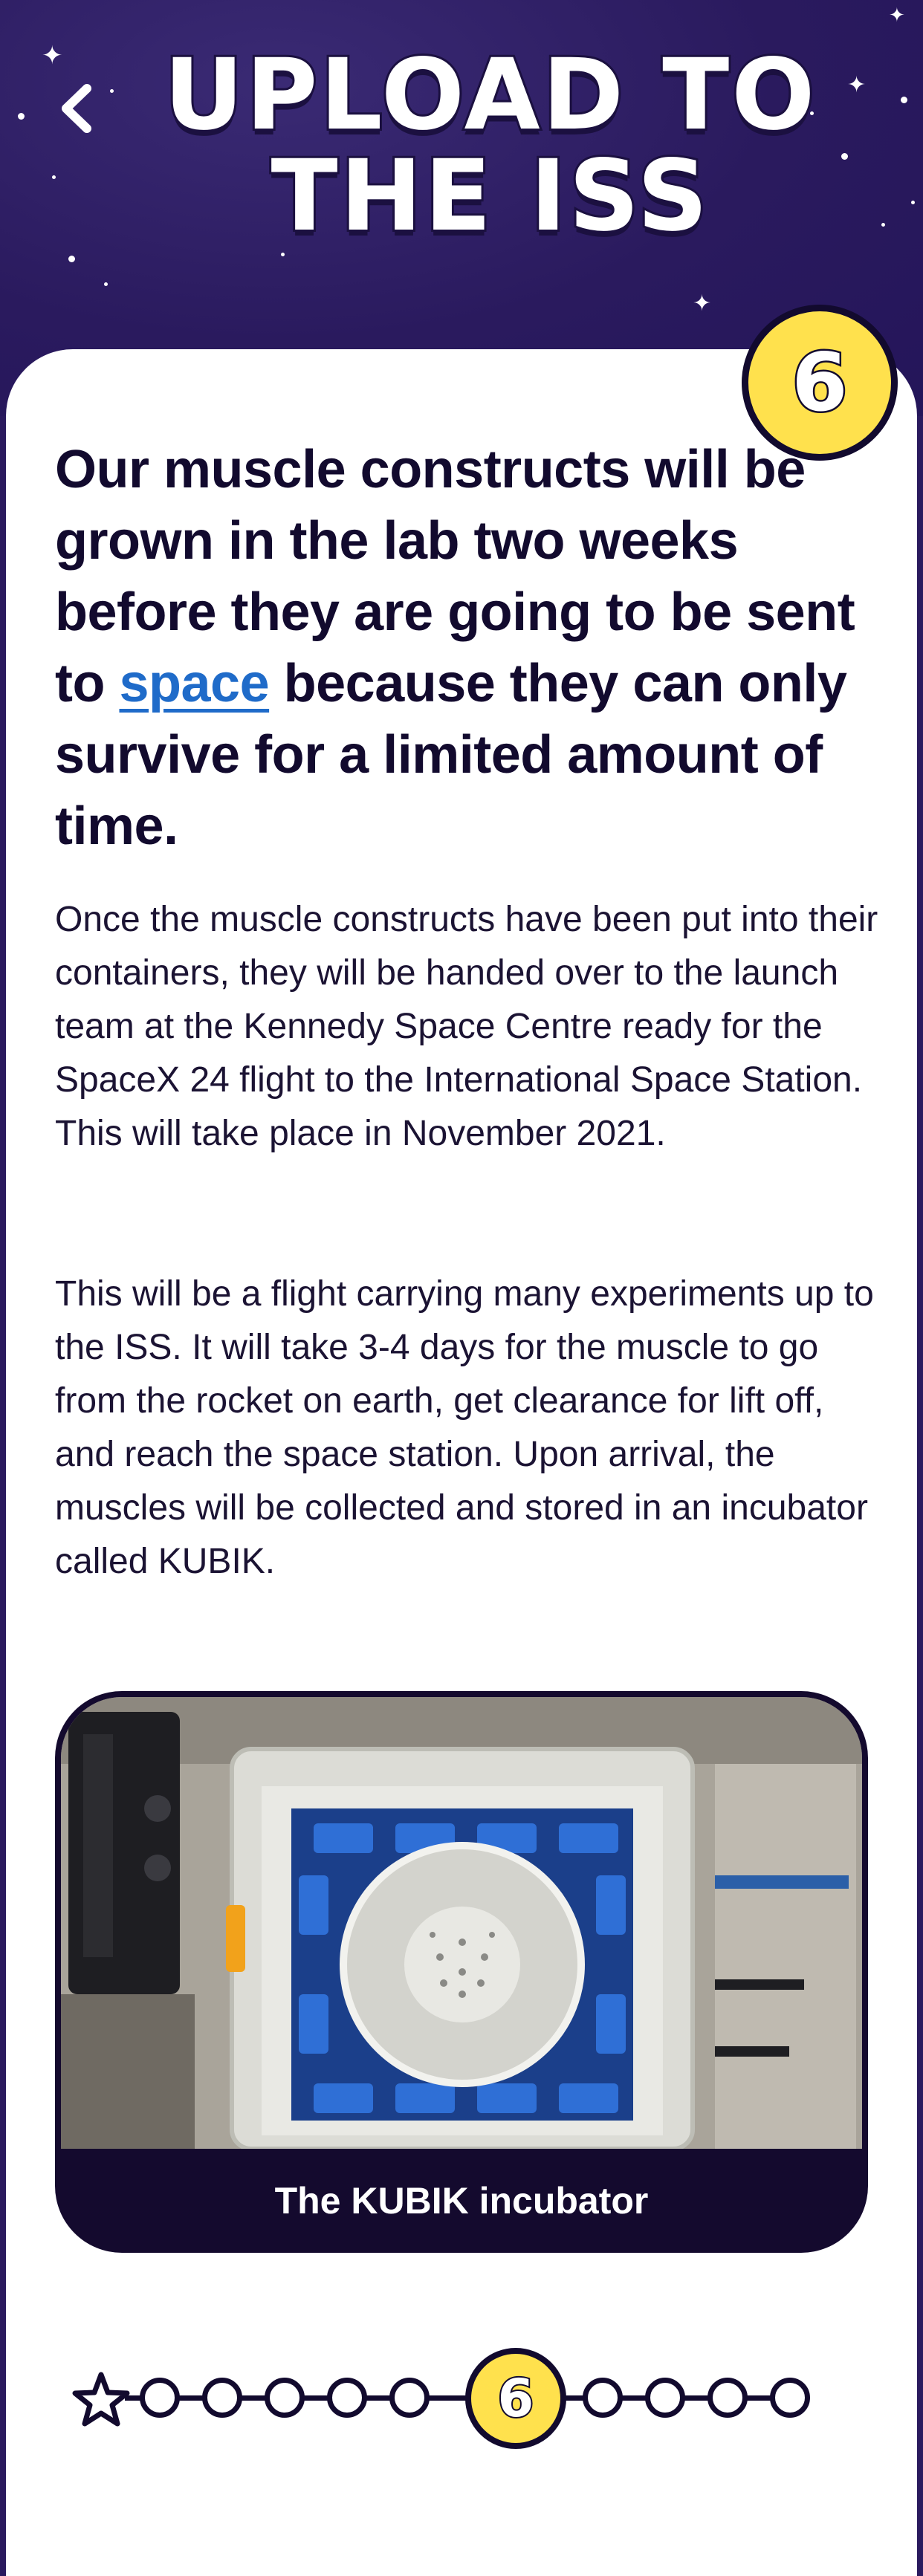 The height and width of the screenshot is (2576, 923). What do you see at coordinates (101, 2400) in the screenshot?
I see `star-icon` at bounding box center [101, 2400].